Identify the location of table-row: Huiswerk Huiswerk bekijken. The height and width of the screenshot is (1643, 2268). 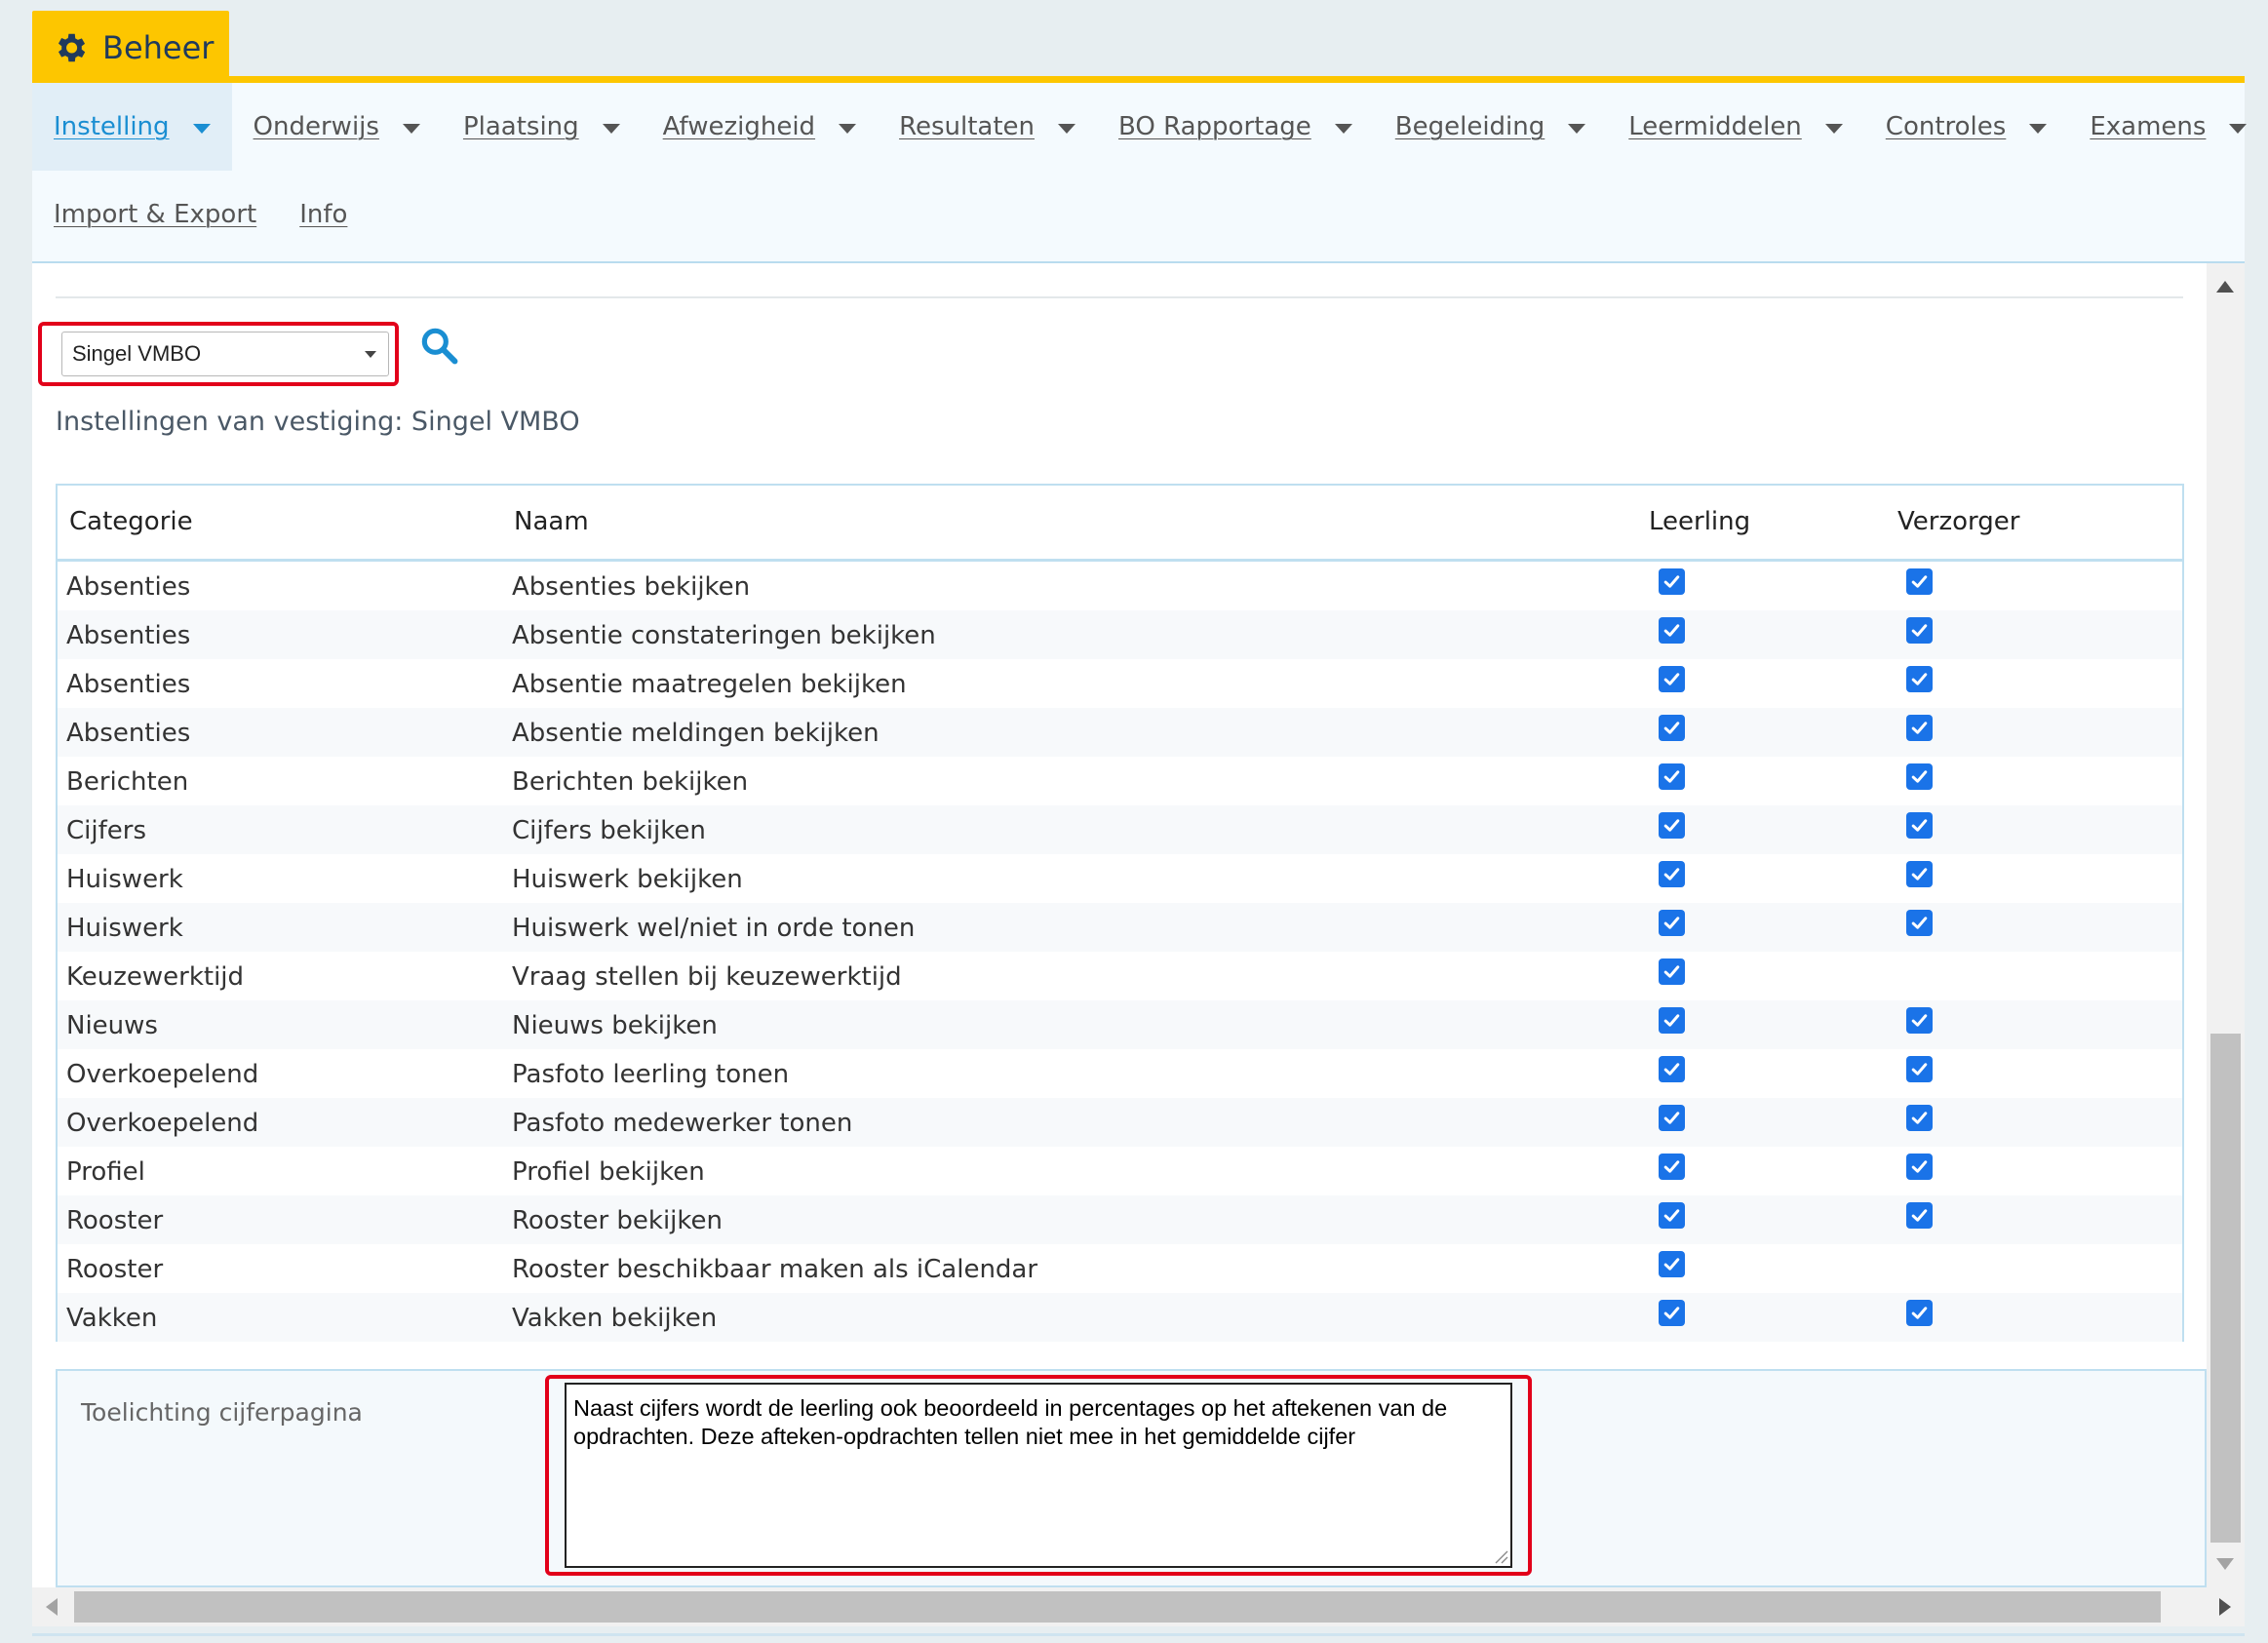
(1120, 879).